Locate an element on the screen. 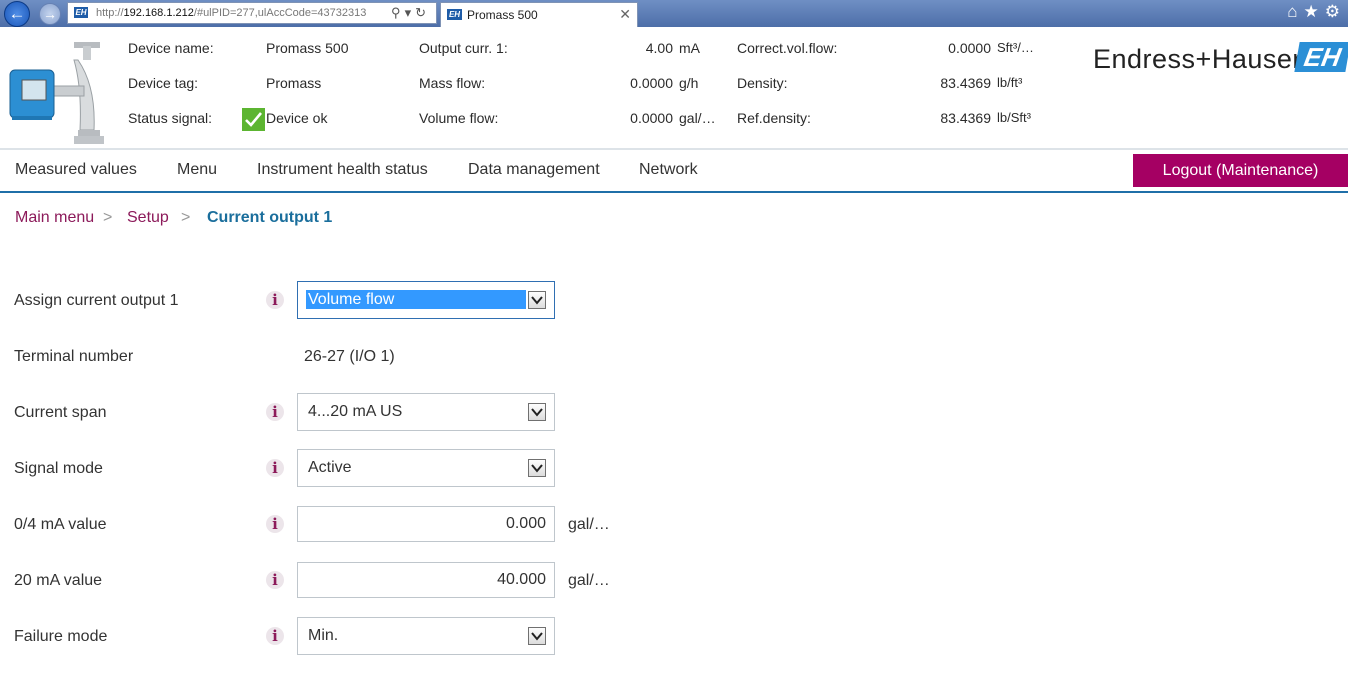  settings-gear-icon: ⚙ is located at coordinates (1335, 11).